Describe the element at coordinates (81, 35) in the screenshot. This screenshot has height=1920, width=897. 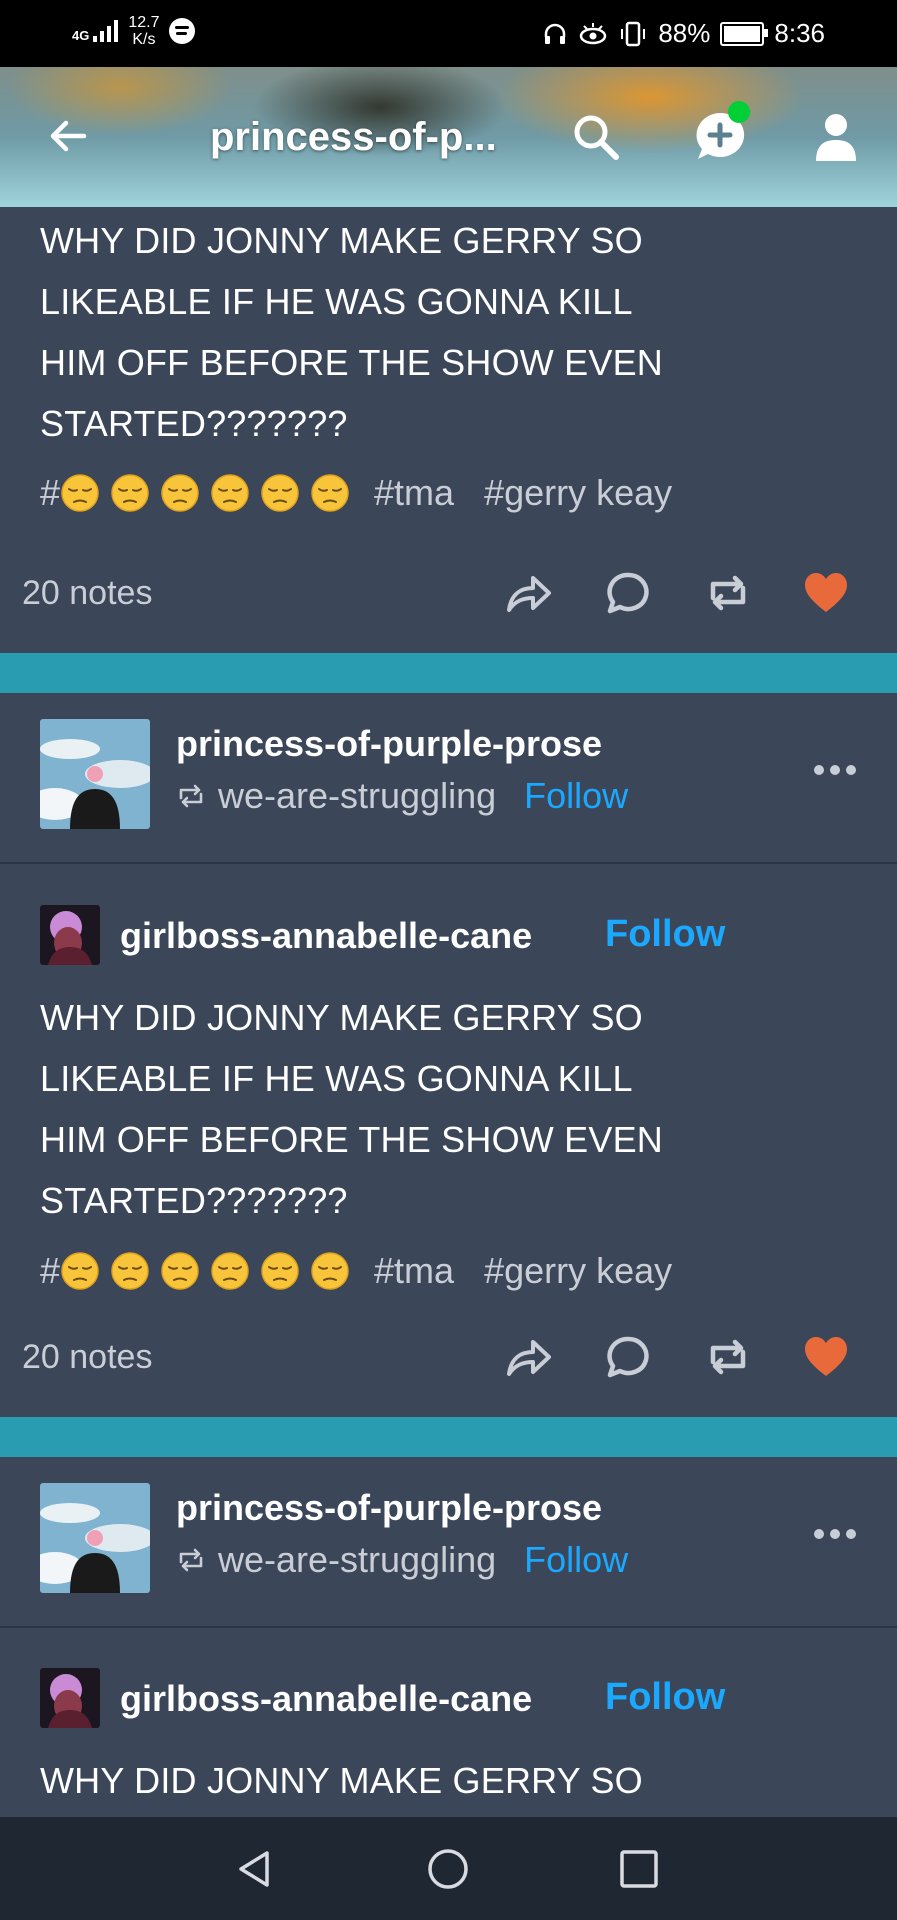
I see `network-type: 4G` at that location.